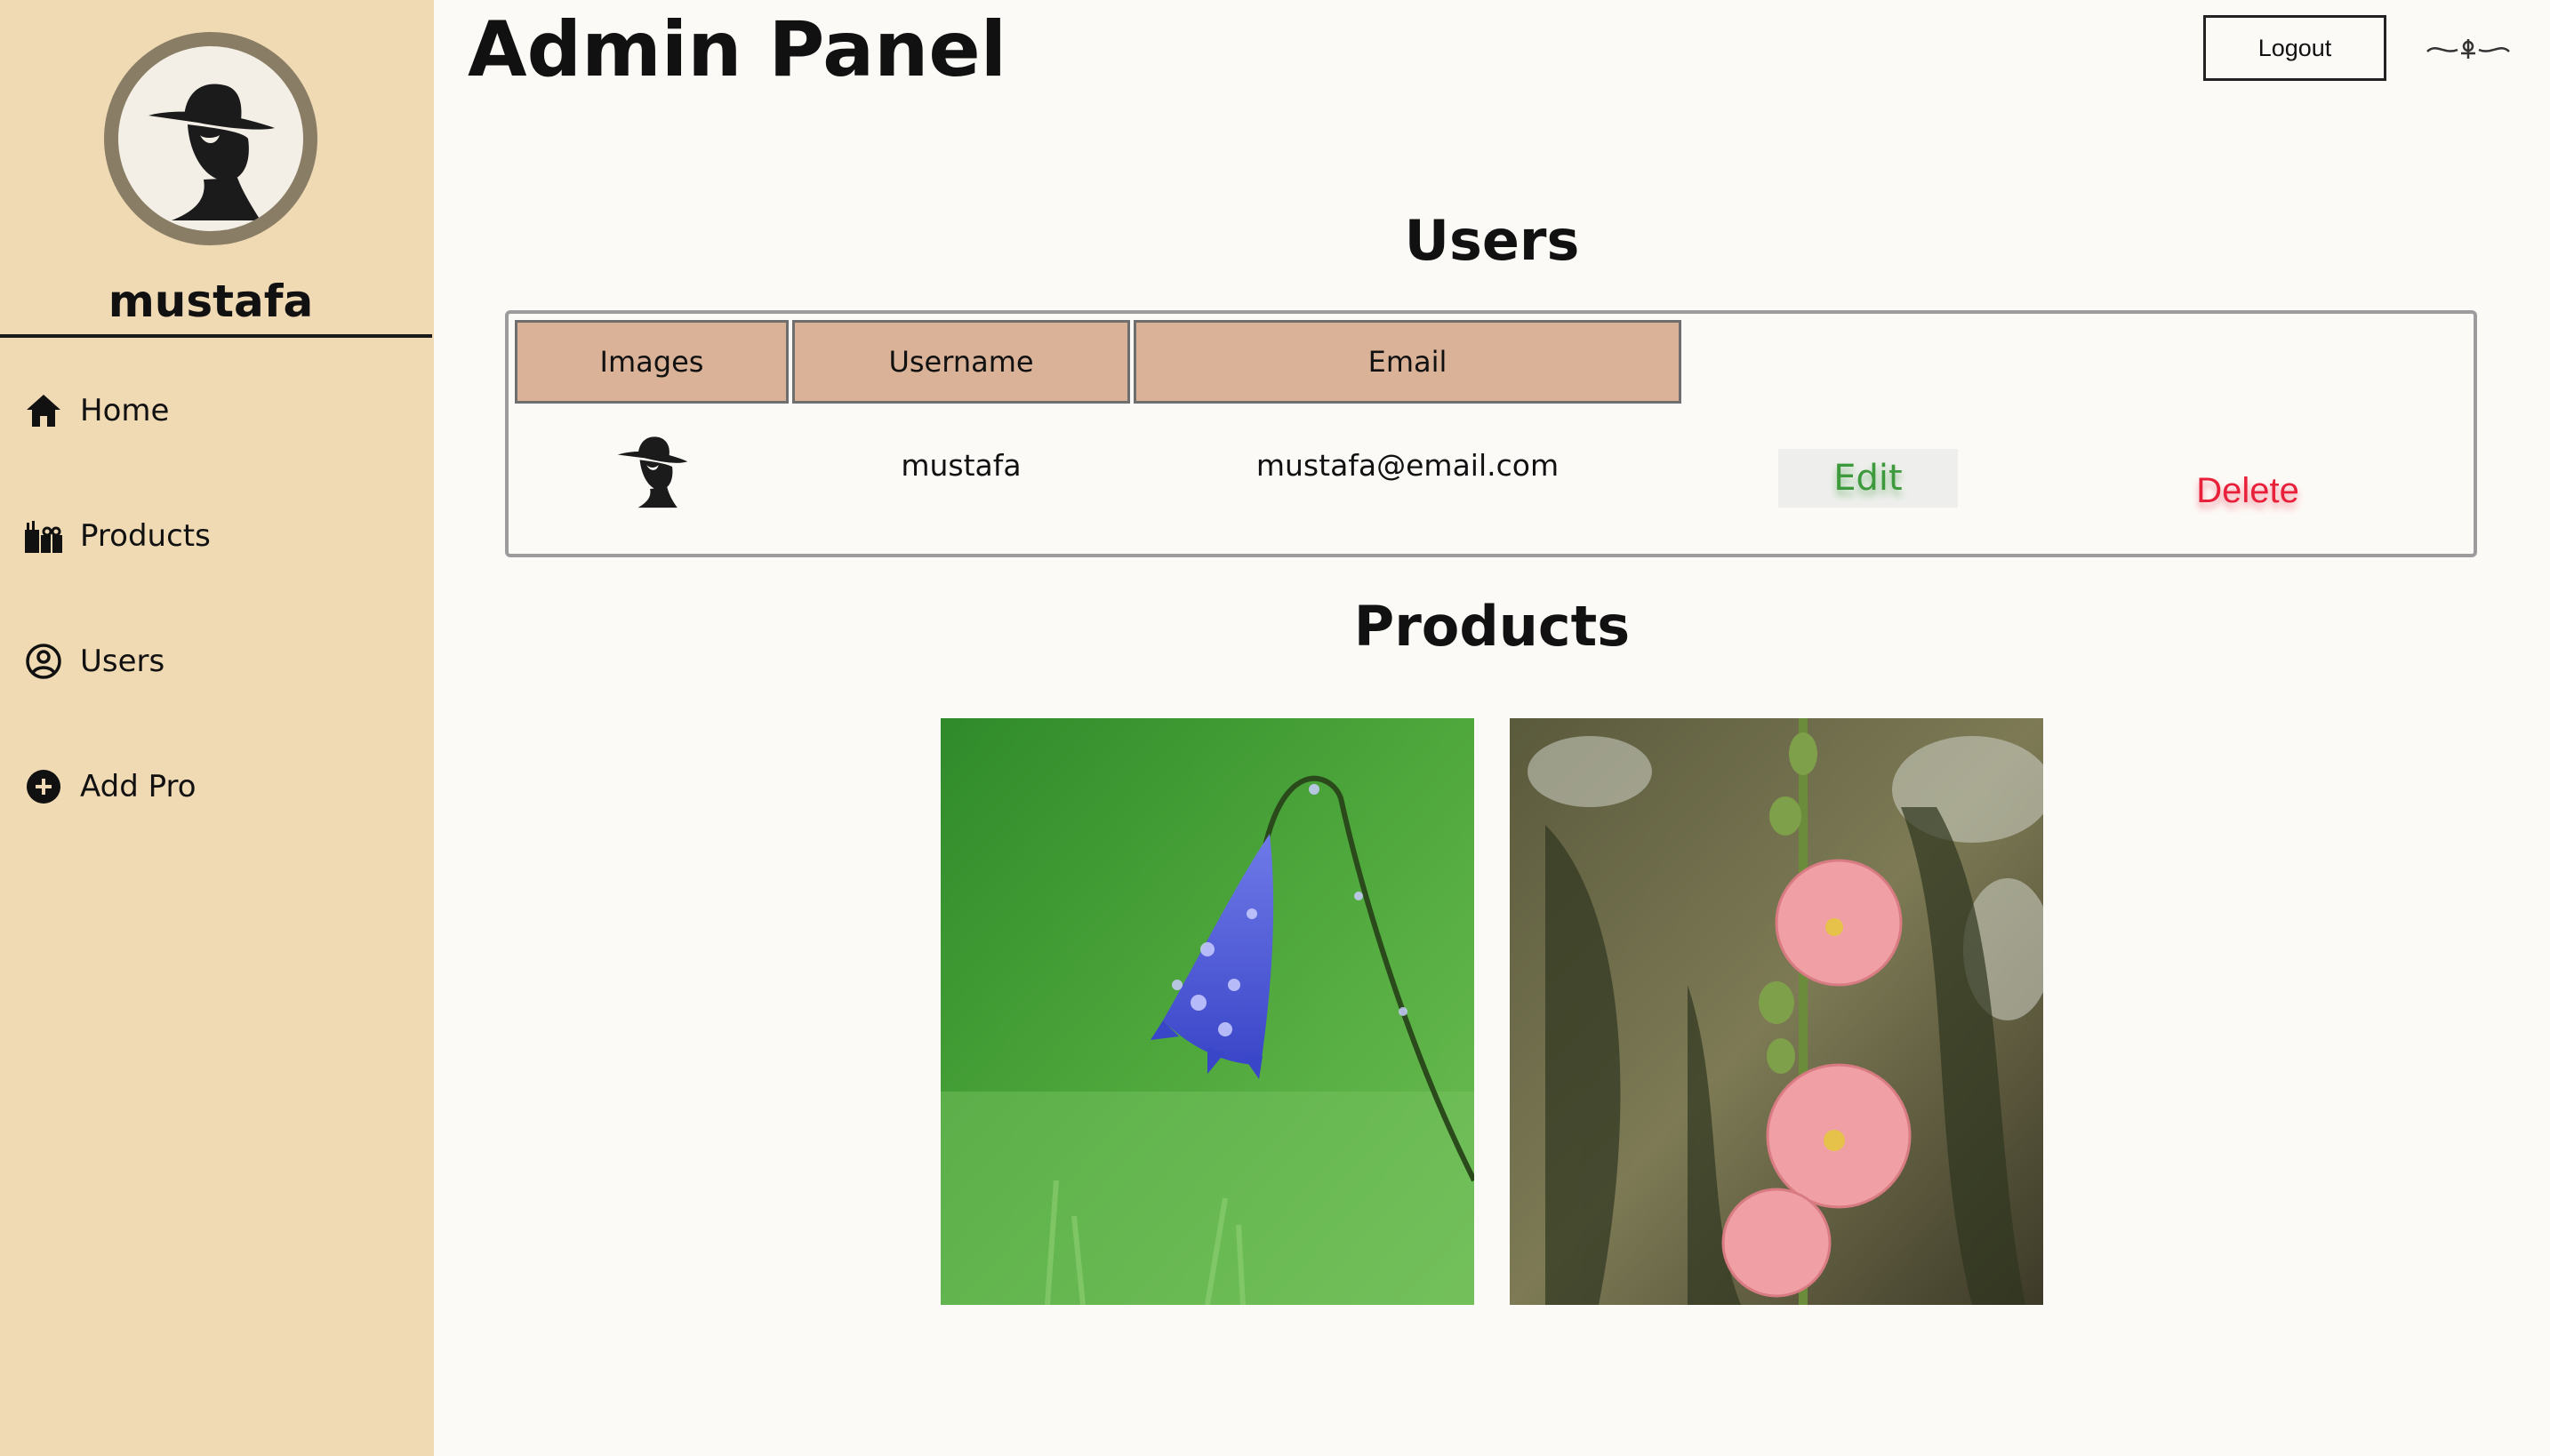 Image resolution: width=2550 pixels, height=1456 pixels. I want to click on sidebar-item-label: Products, so click(145, 536).